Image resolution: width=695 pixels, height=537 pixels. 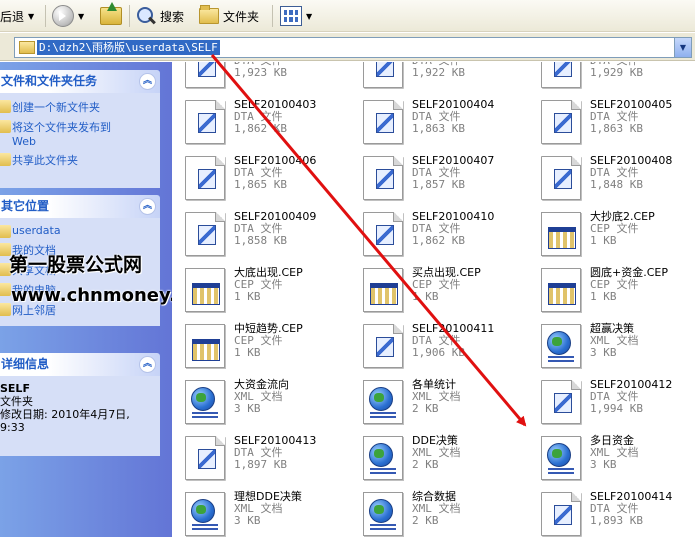 I want to click on file-item: DTA 文件1,929 KB, so click(x=614, y=76).